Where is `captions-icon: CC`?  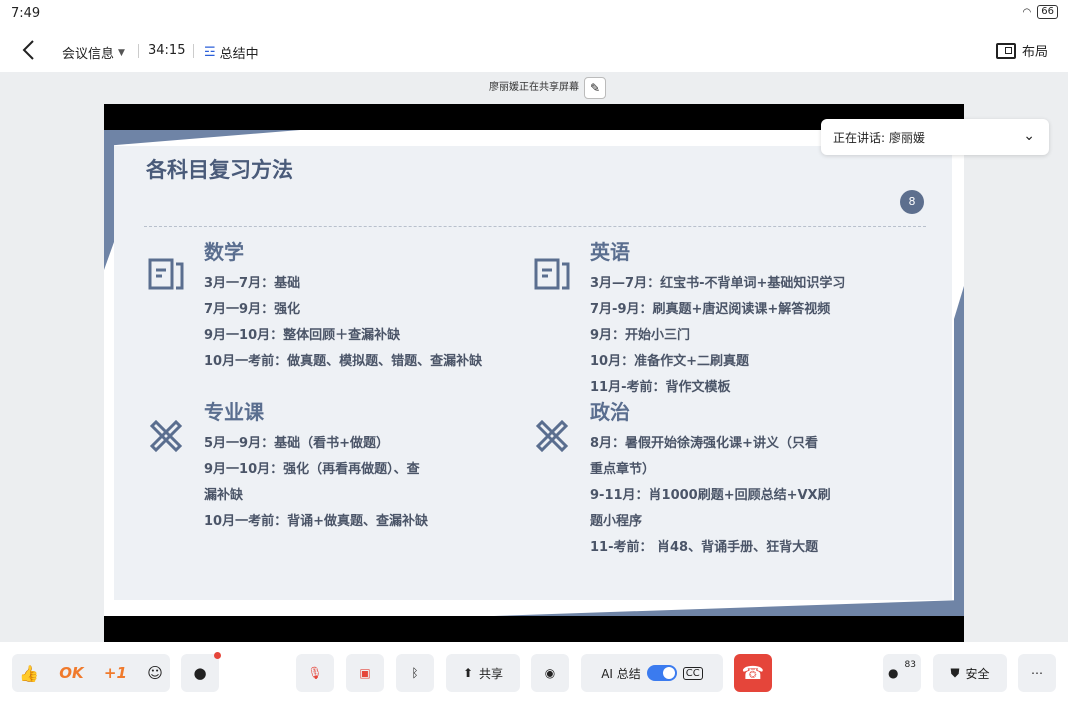 captions-icon: CC is located at coordinates (692, 673).